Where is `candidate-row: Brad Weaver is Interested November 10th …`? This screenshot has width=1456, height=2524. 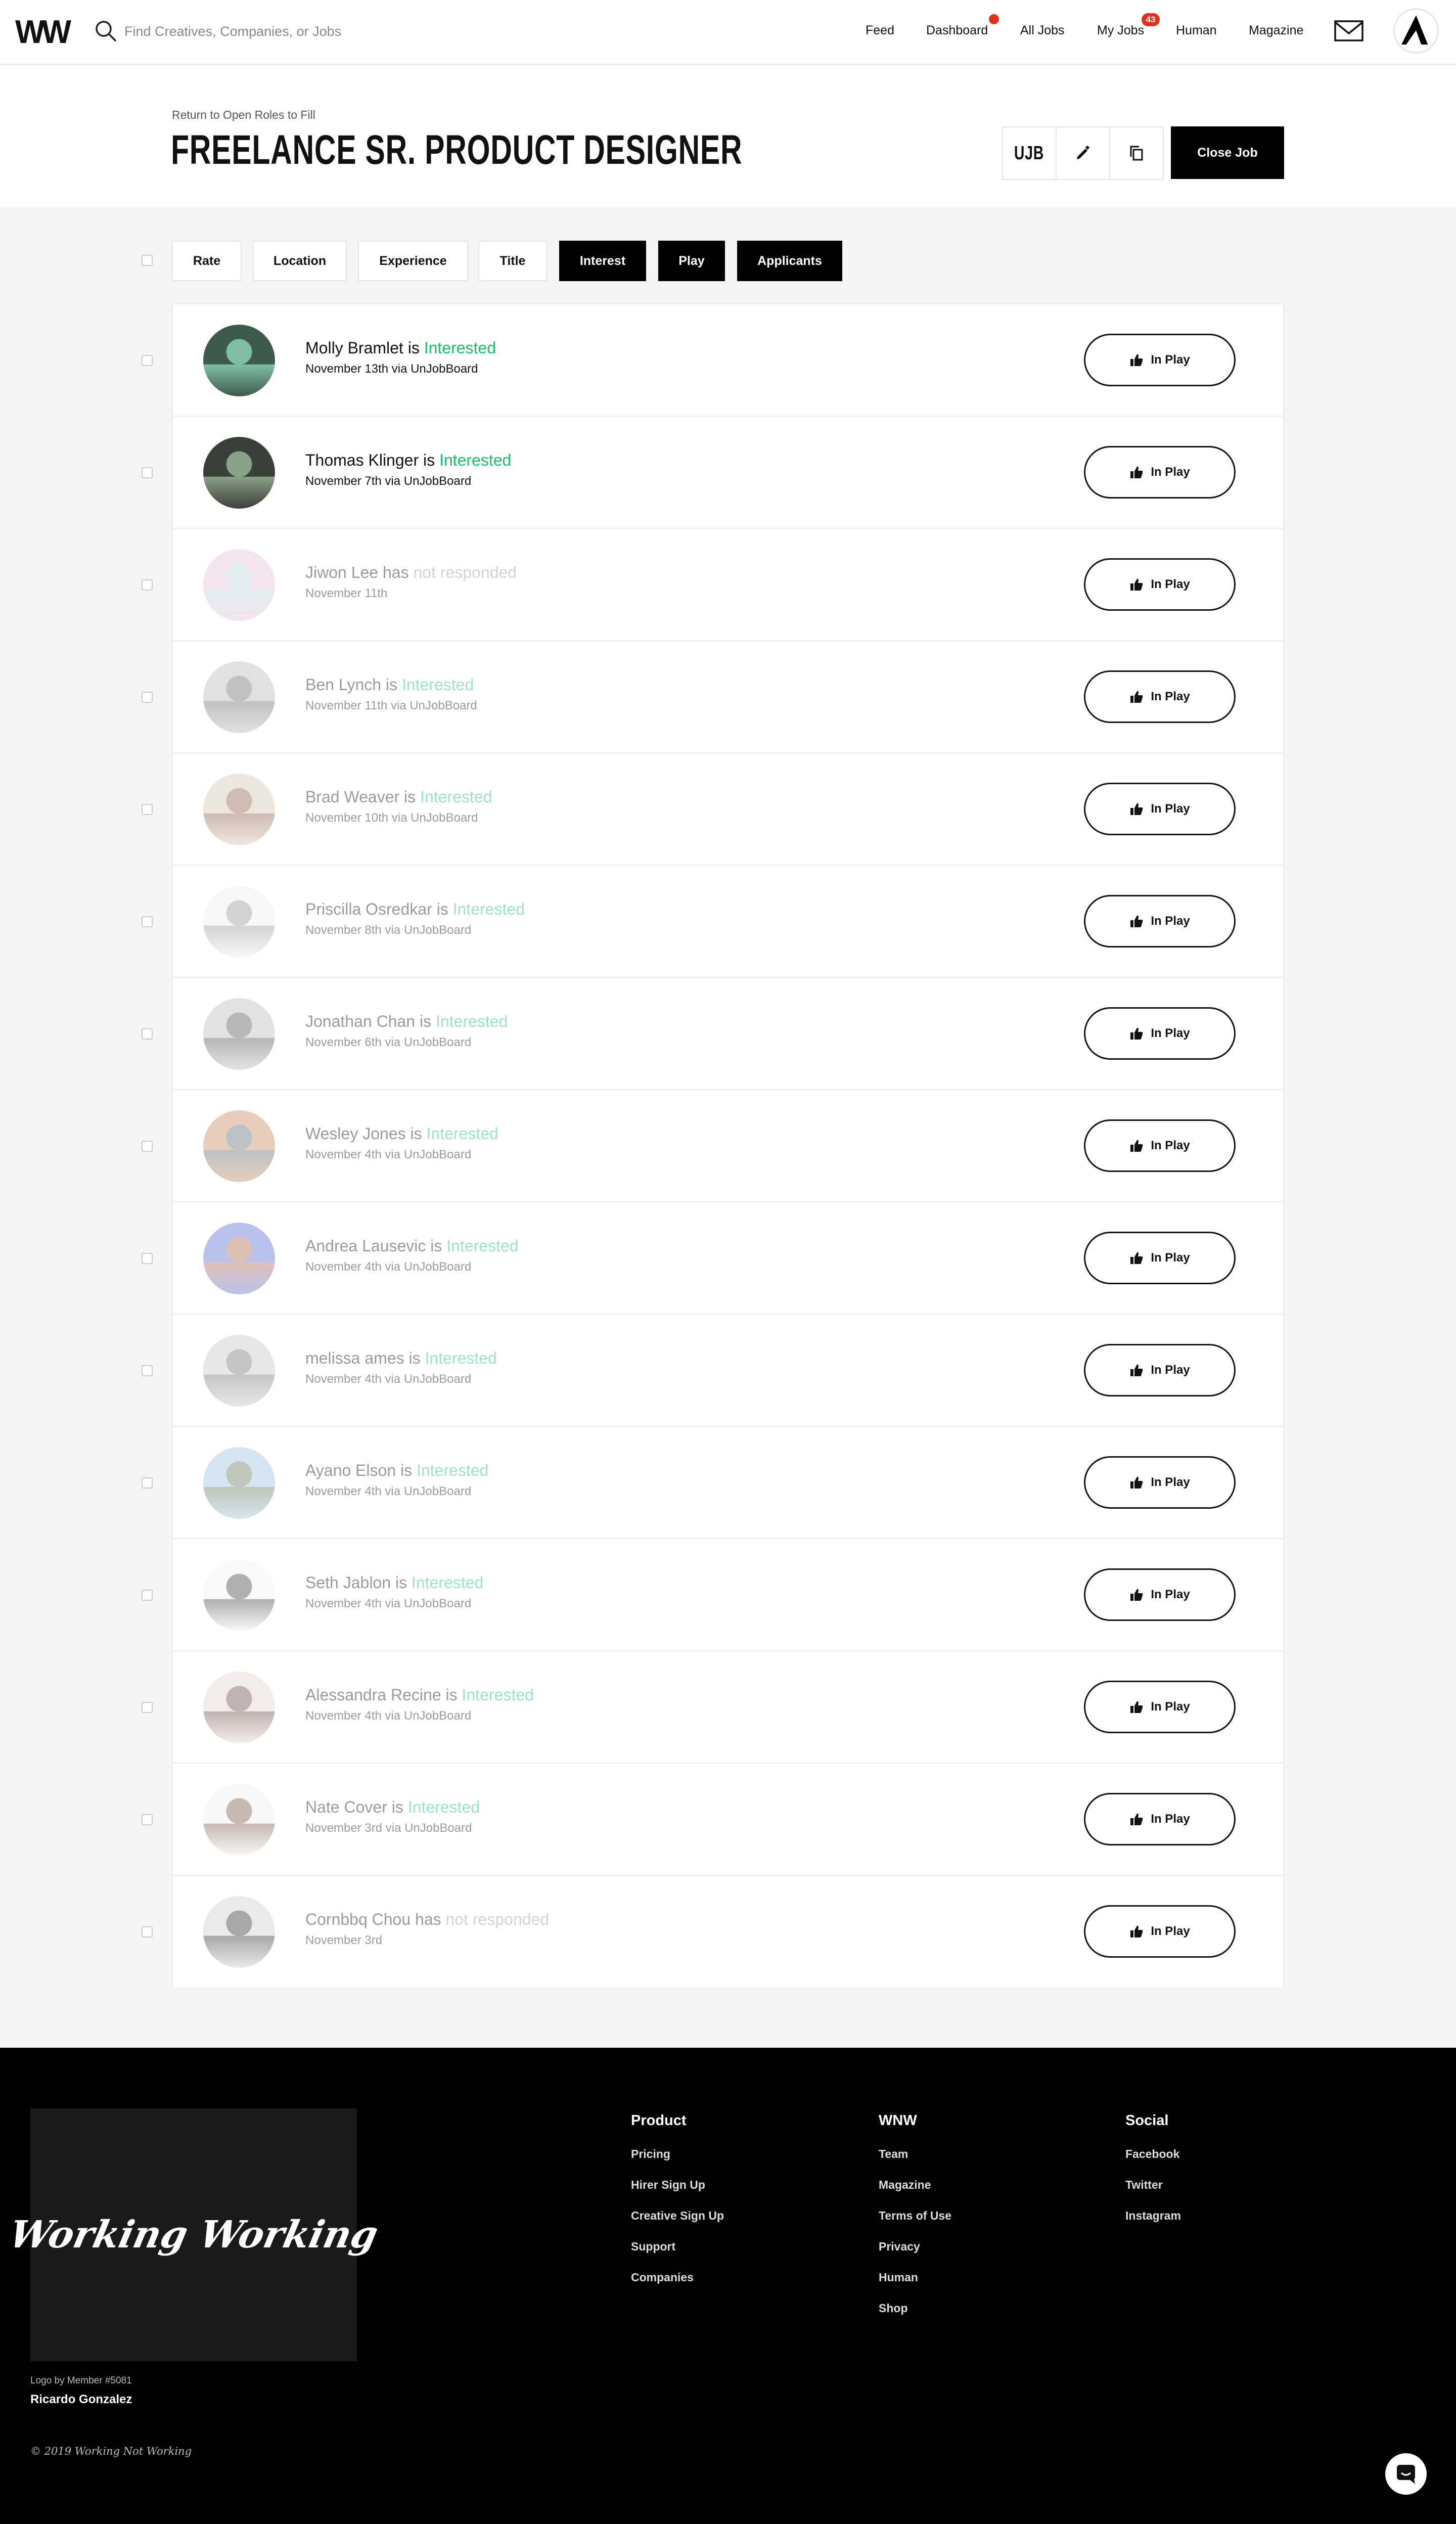
candidate-row: Brad Weaver is Interested November 10th … is located at coordinates (712, 809).